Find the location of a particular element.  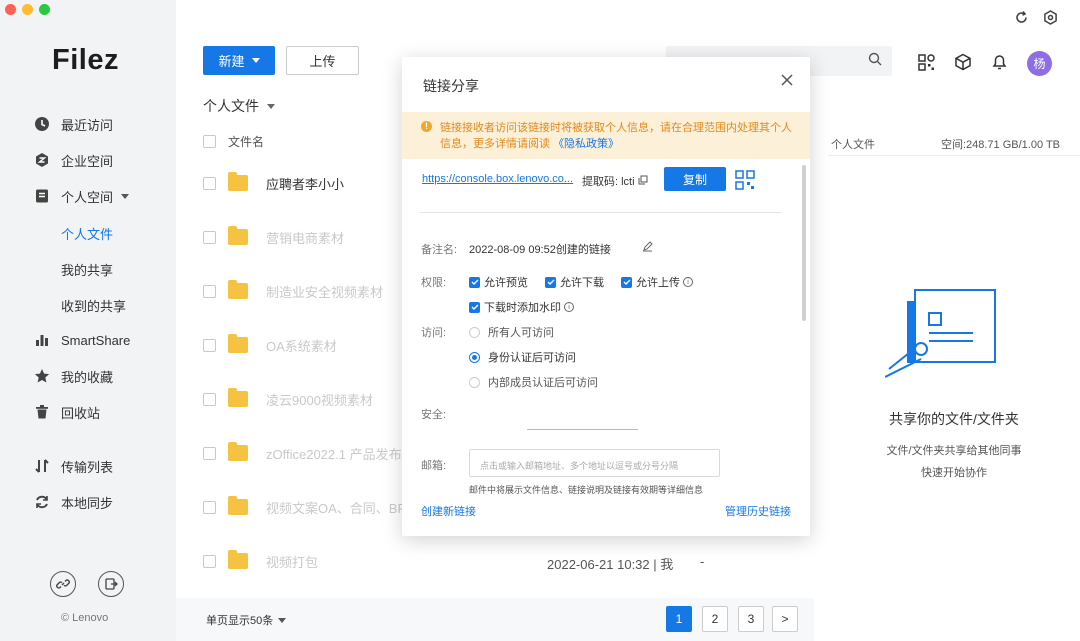

close-window-button is located at coordinates (10, 9).